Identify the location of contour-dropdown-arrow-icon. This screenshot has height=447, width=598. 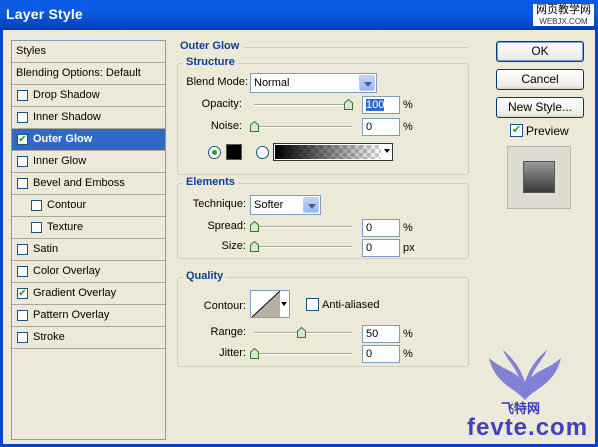
(284, 304).